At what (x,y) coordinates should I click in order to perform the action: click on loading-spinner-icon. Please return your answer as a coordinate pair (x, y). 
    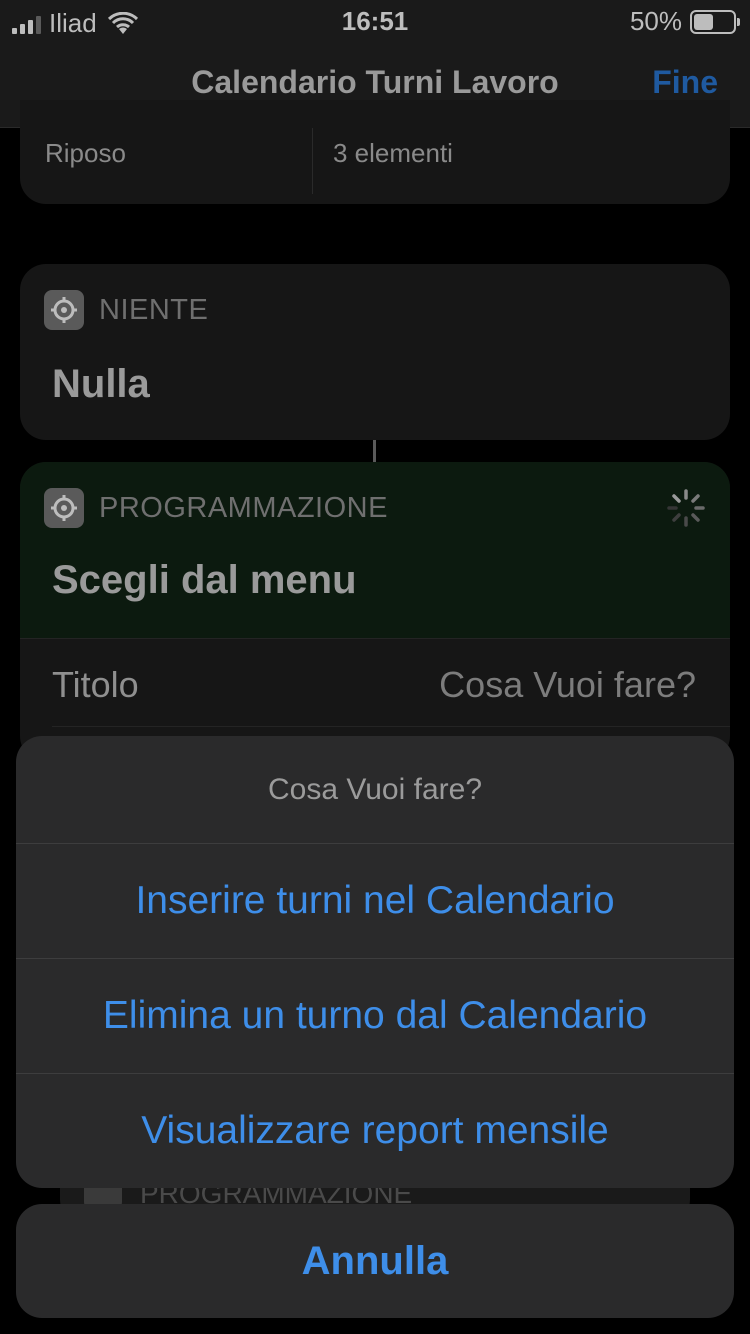
    Looking at the image, I should click on (686, 508).